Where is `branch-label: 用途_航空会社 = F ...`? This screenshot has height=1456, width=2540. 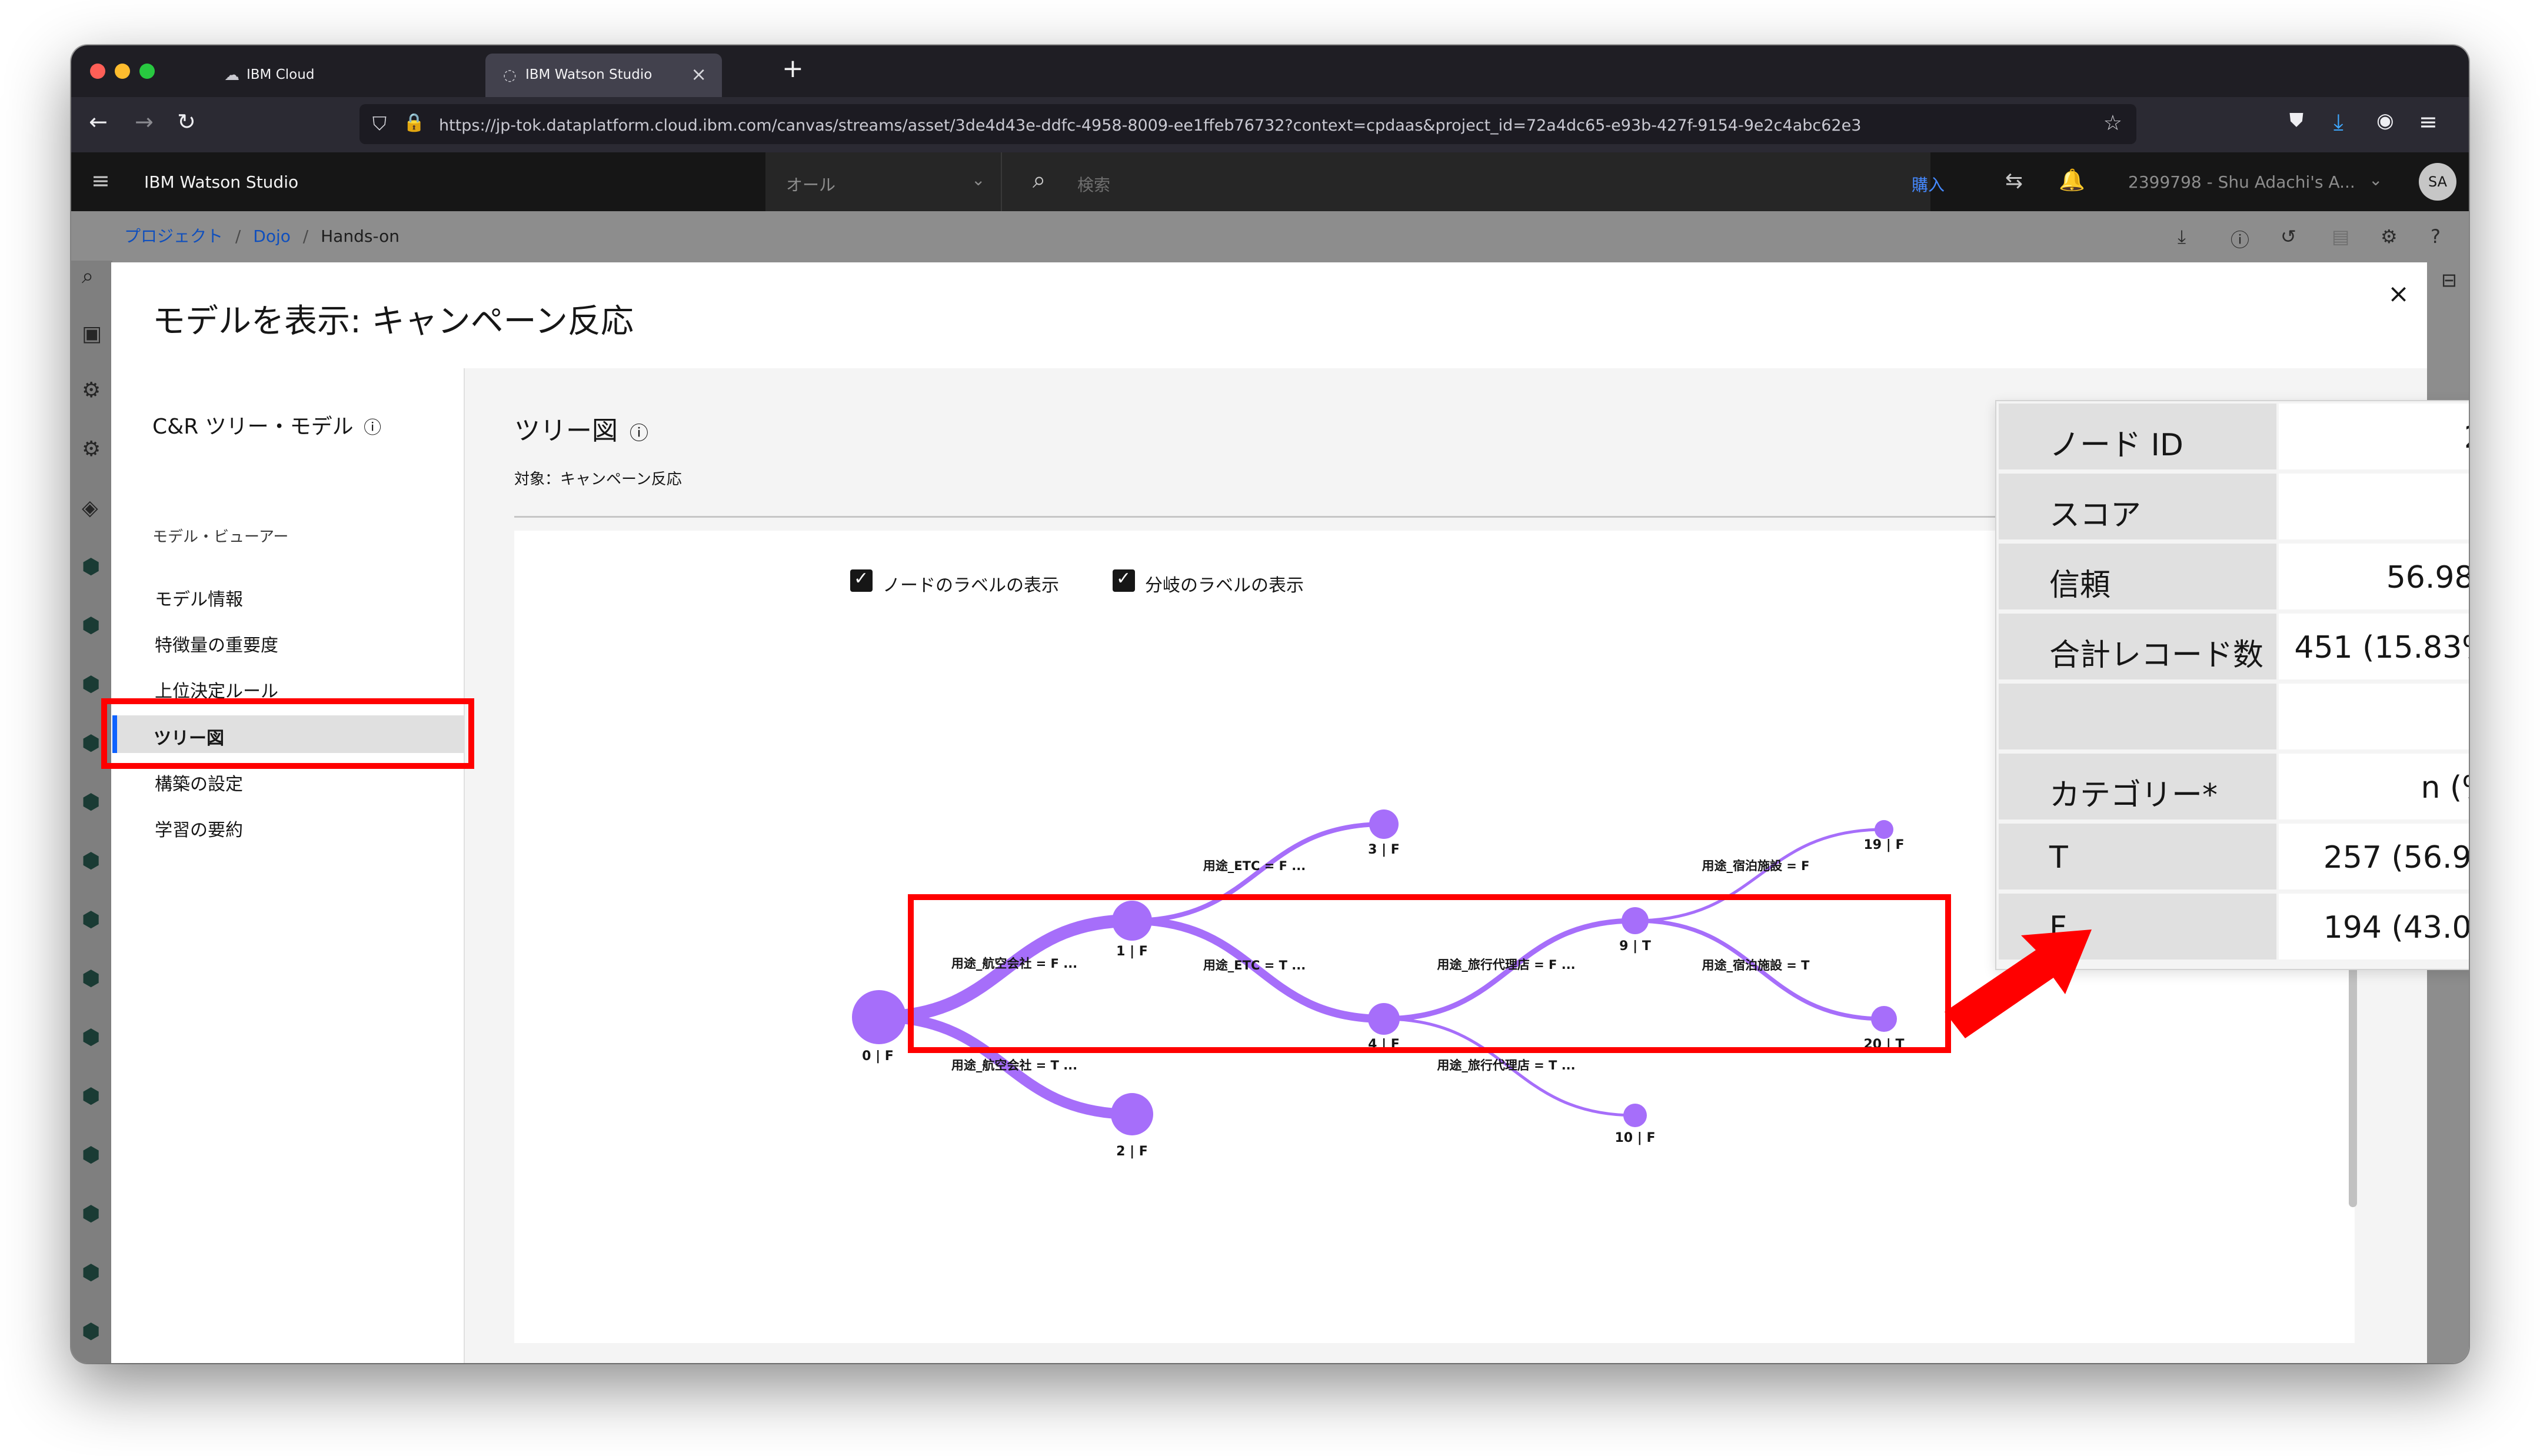
branch-label: 用途_航空会社 = F ... is located at coordinates (1014, 964).